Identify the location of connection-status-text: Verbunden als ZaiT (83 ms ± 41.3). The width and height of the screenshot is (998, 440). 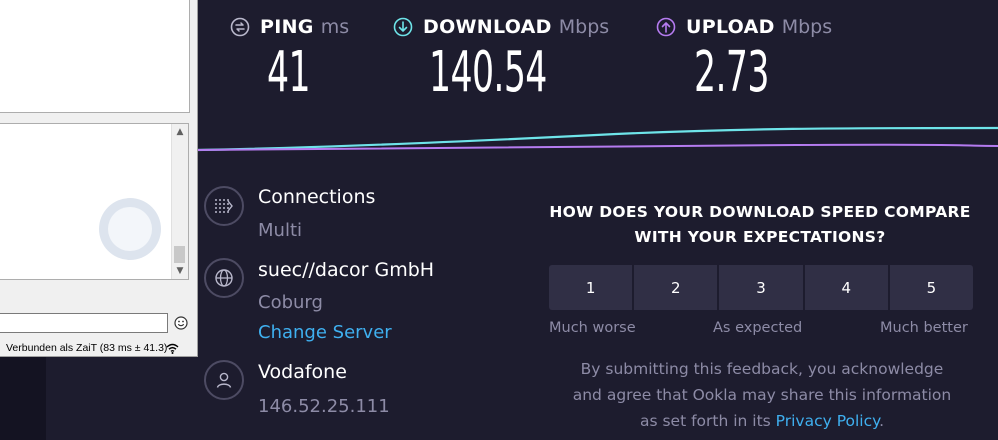
(87, 348).